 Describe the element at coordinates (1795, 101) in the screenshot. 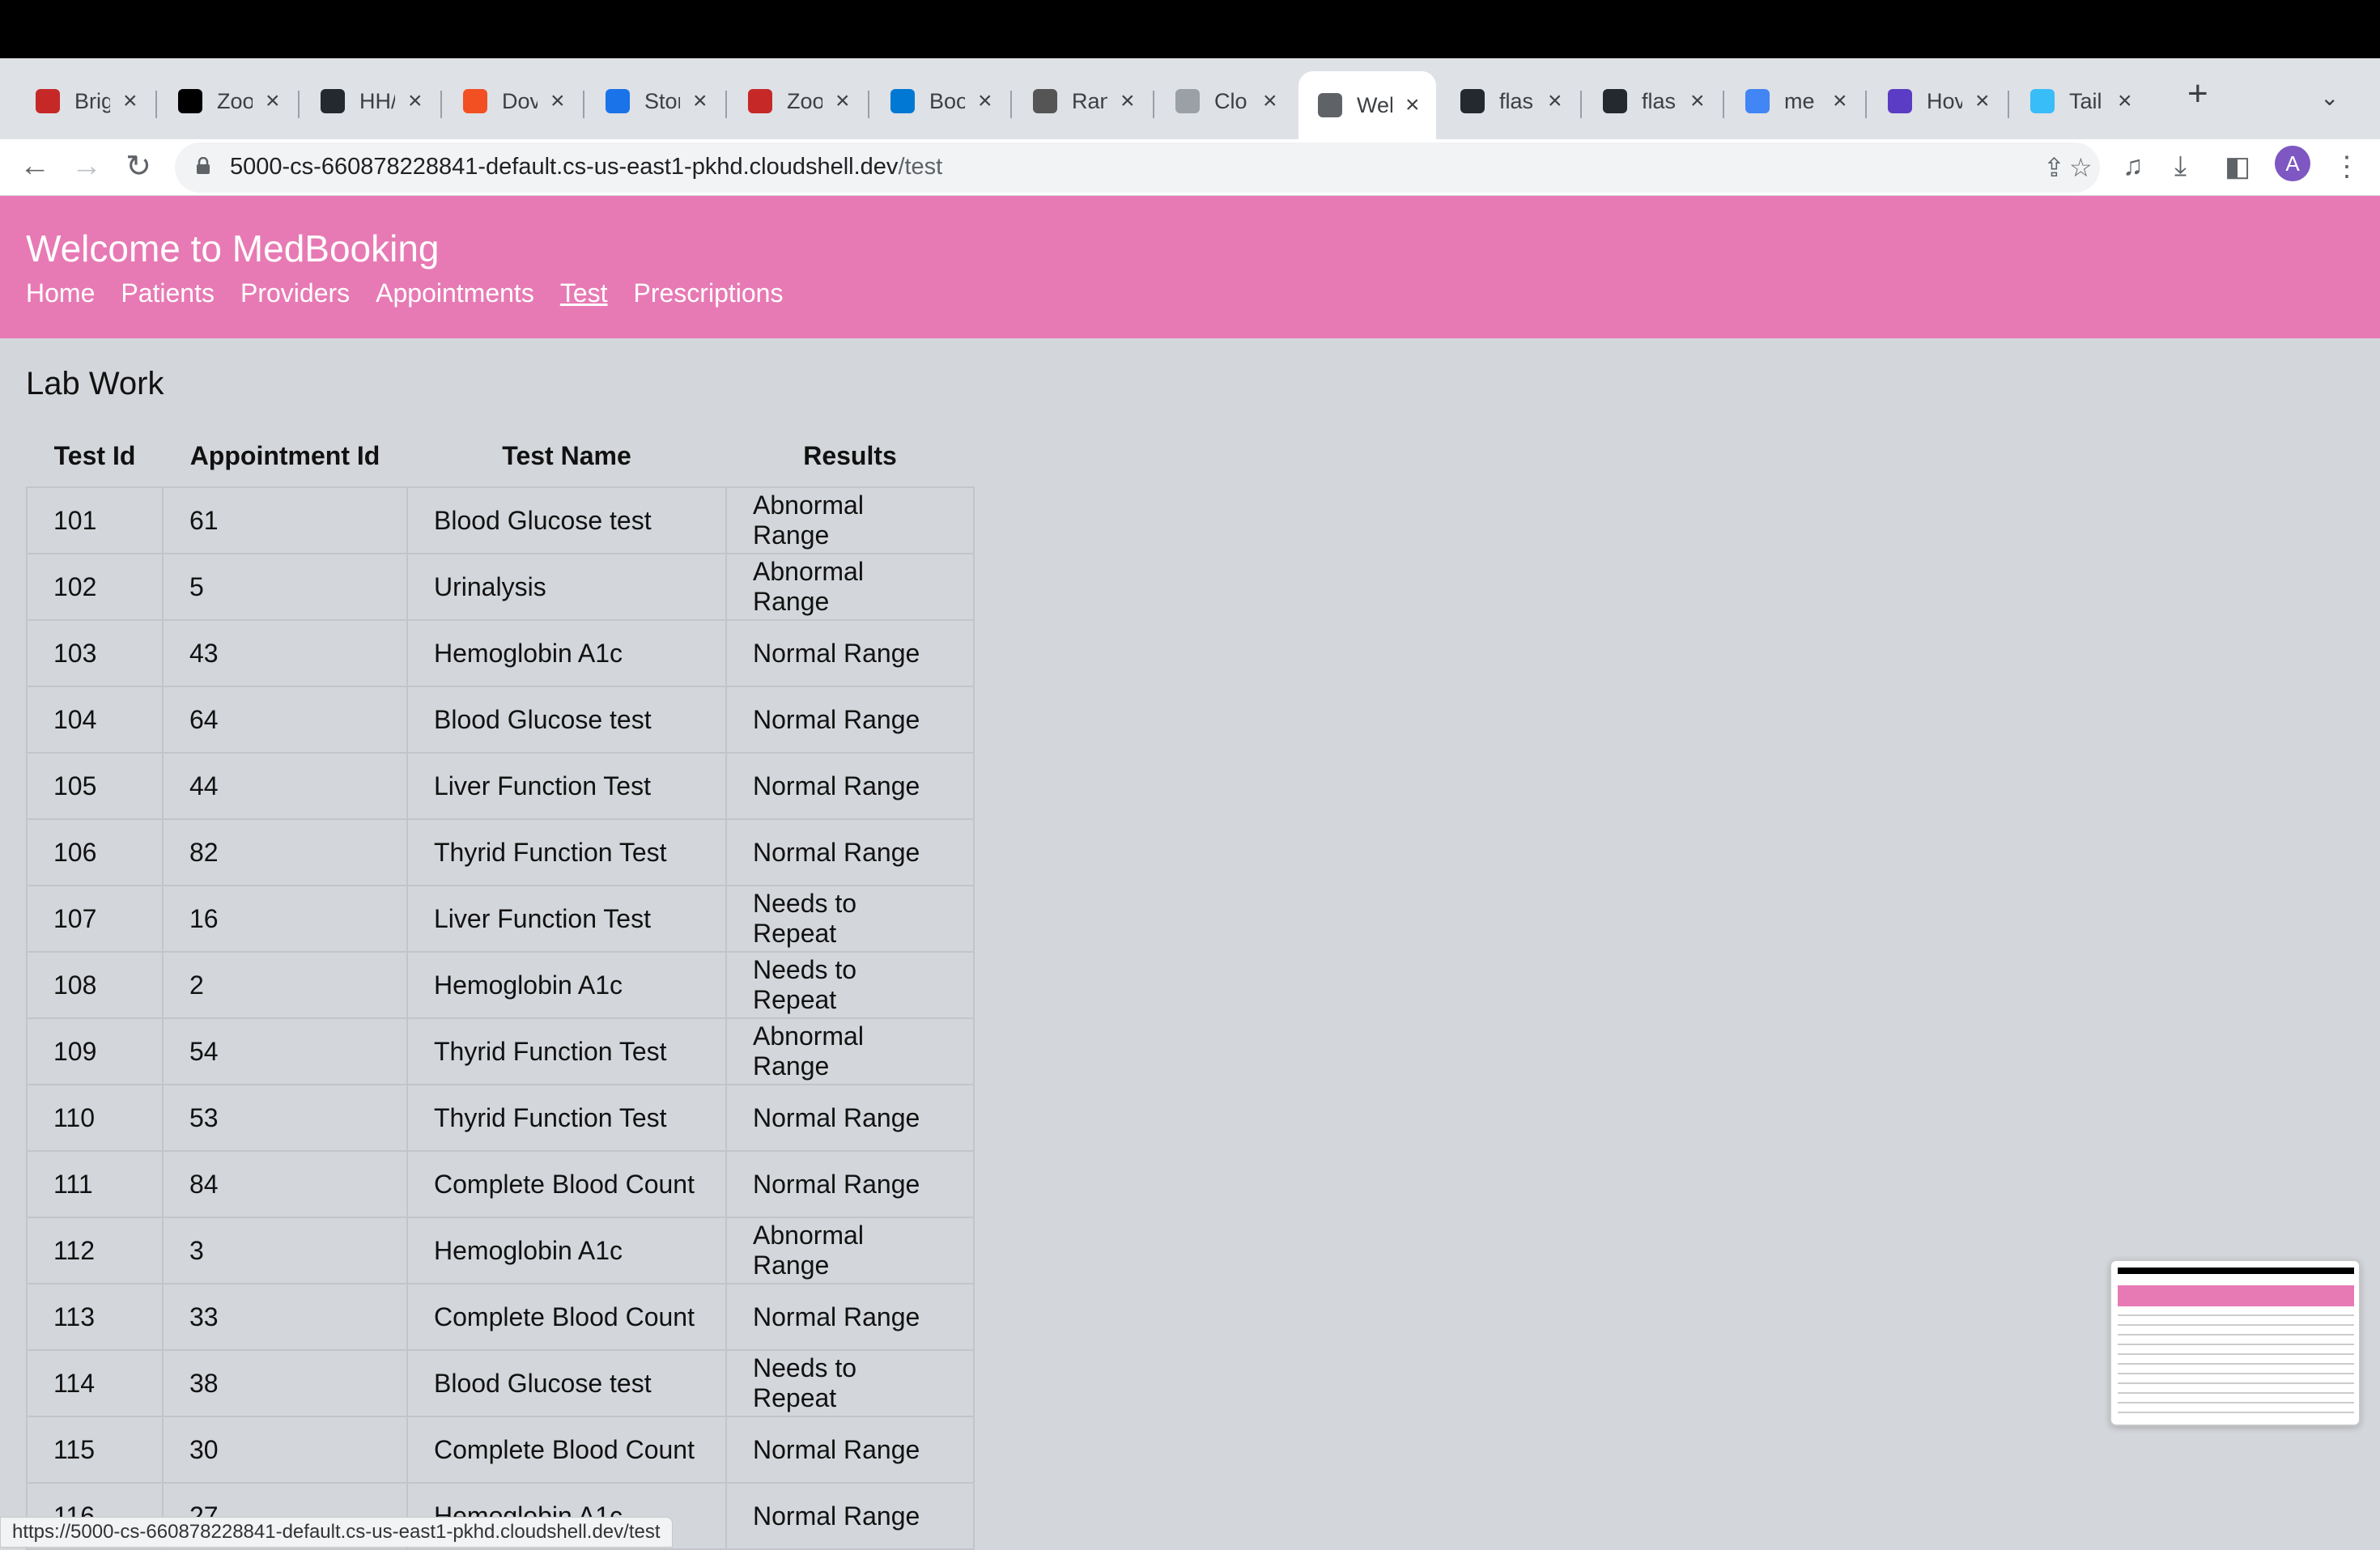

I see `browser-tab: me ×` at that location.